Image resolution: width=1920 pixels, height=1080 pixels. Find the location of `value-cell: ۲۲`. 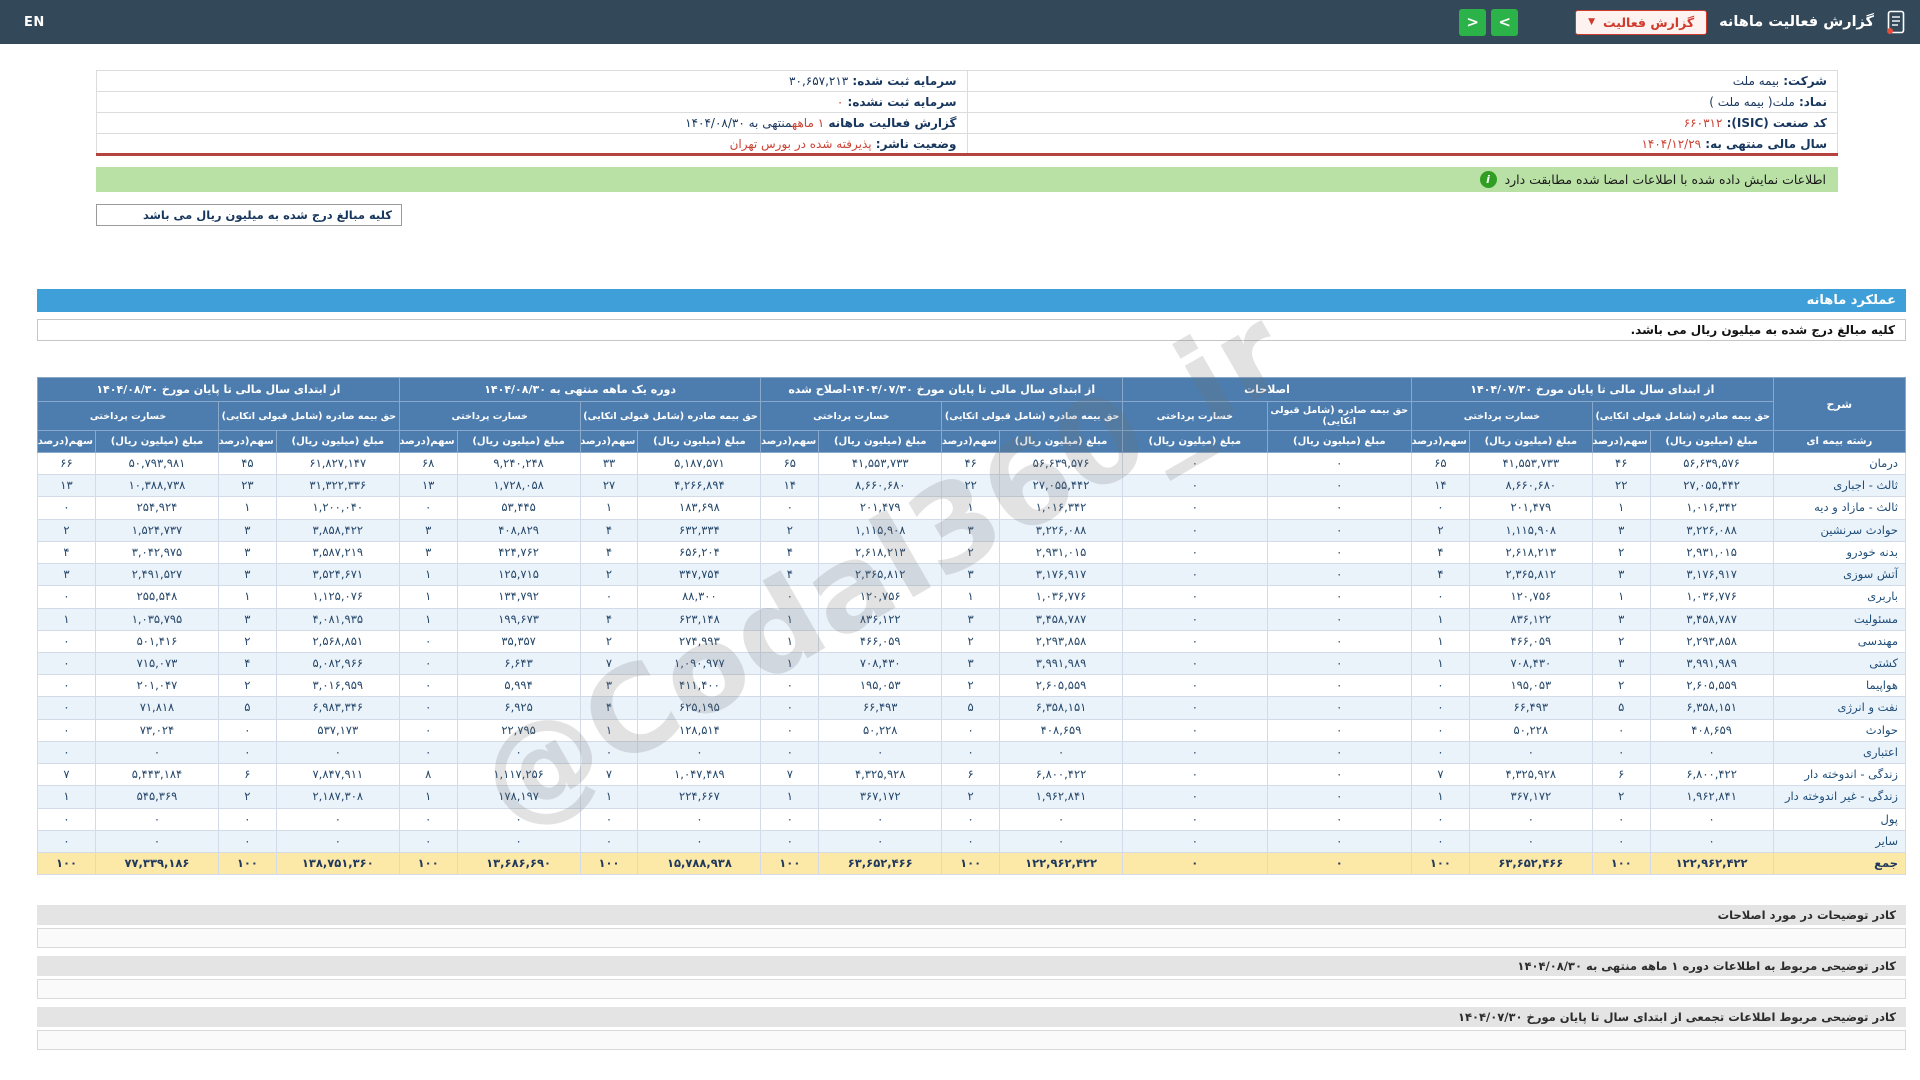

value-cell: ۲۲ is located at coordinates (1621, 486).